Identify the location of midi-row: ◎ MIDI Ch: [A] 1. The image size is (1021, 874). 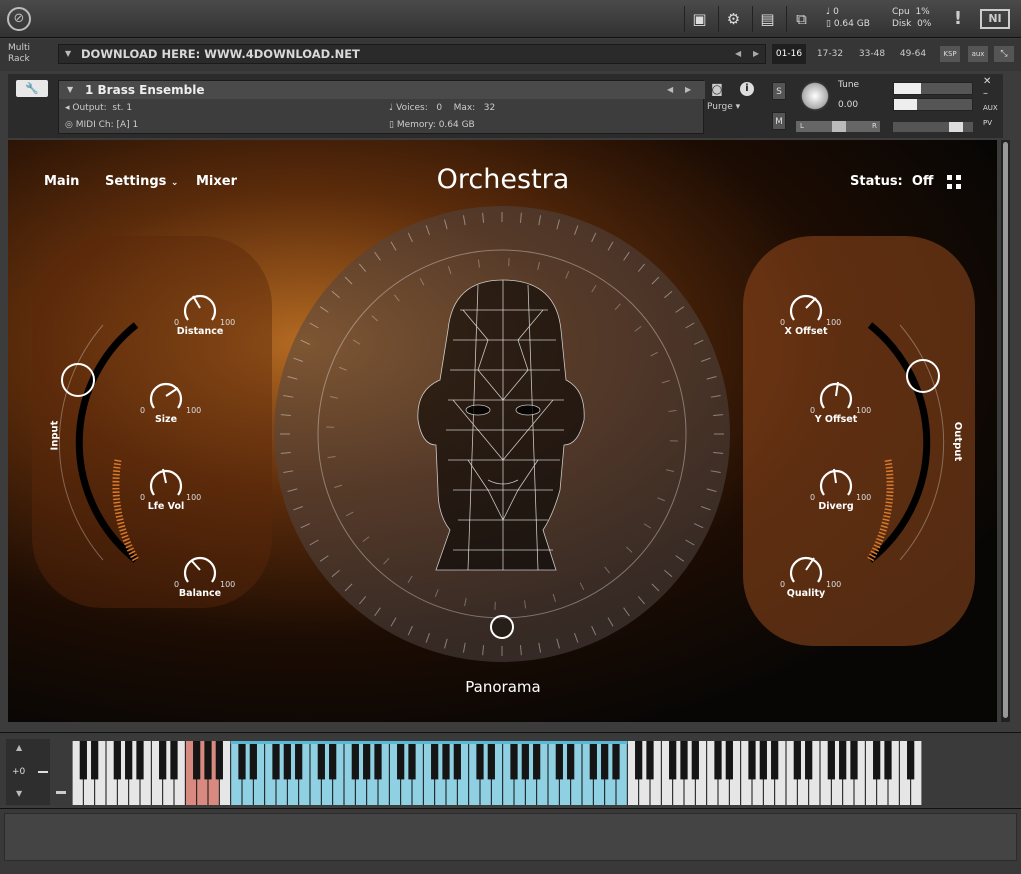
(101, 125).